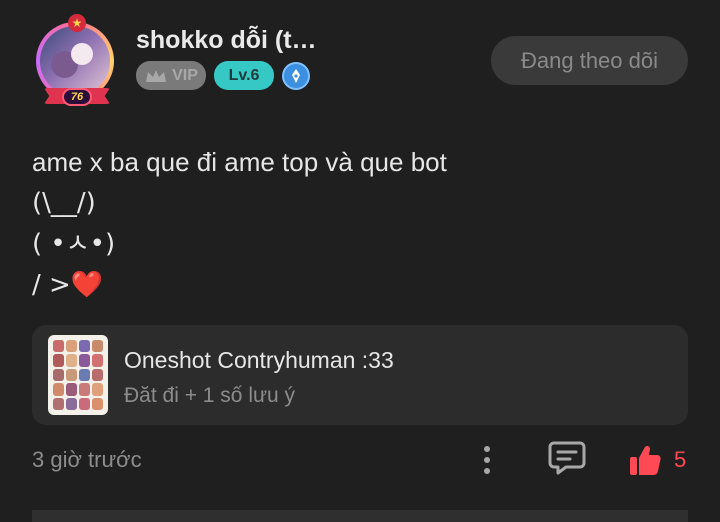  What do you see at coordinates (360, 516) in the screenshot?
I see `next-post-edge` at bounding box center [360, 516].